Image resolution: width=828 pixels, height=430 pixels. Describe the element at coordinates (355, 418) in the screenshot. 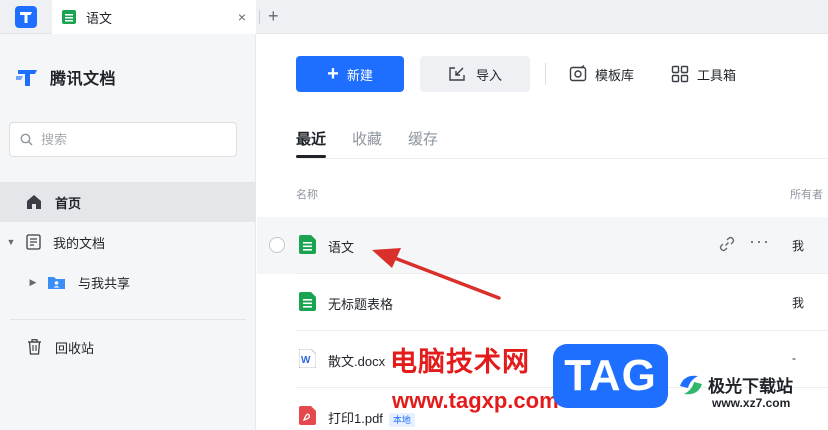

I see `file-name-text: 打印1.pdf` at that location.